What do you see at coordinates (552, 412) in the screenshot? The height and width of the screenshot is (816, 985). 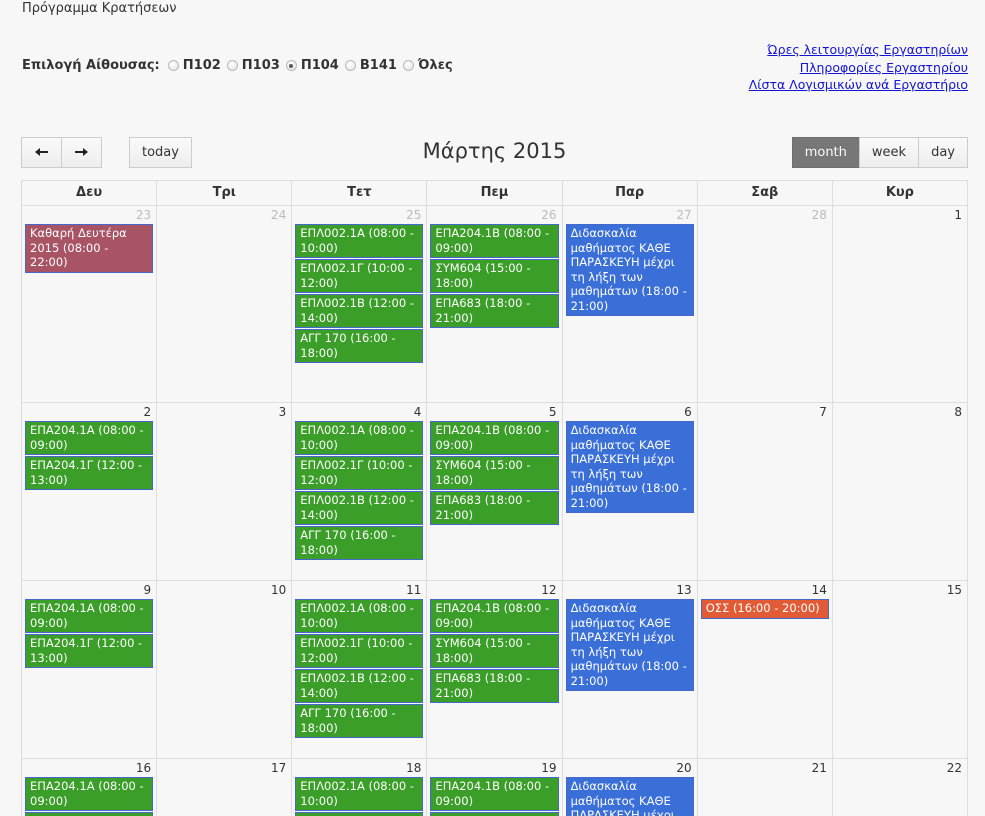 I see `day-number: 5` at bounding box center [552, 412].